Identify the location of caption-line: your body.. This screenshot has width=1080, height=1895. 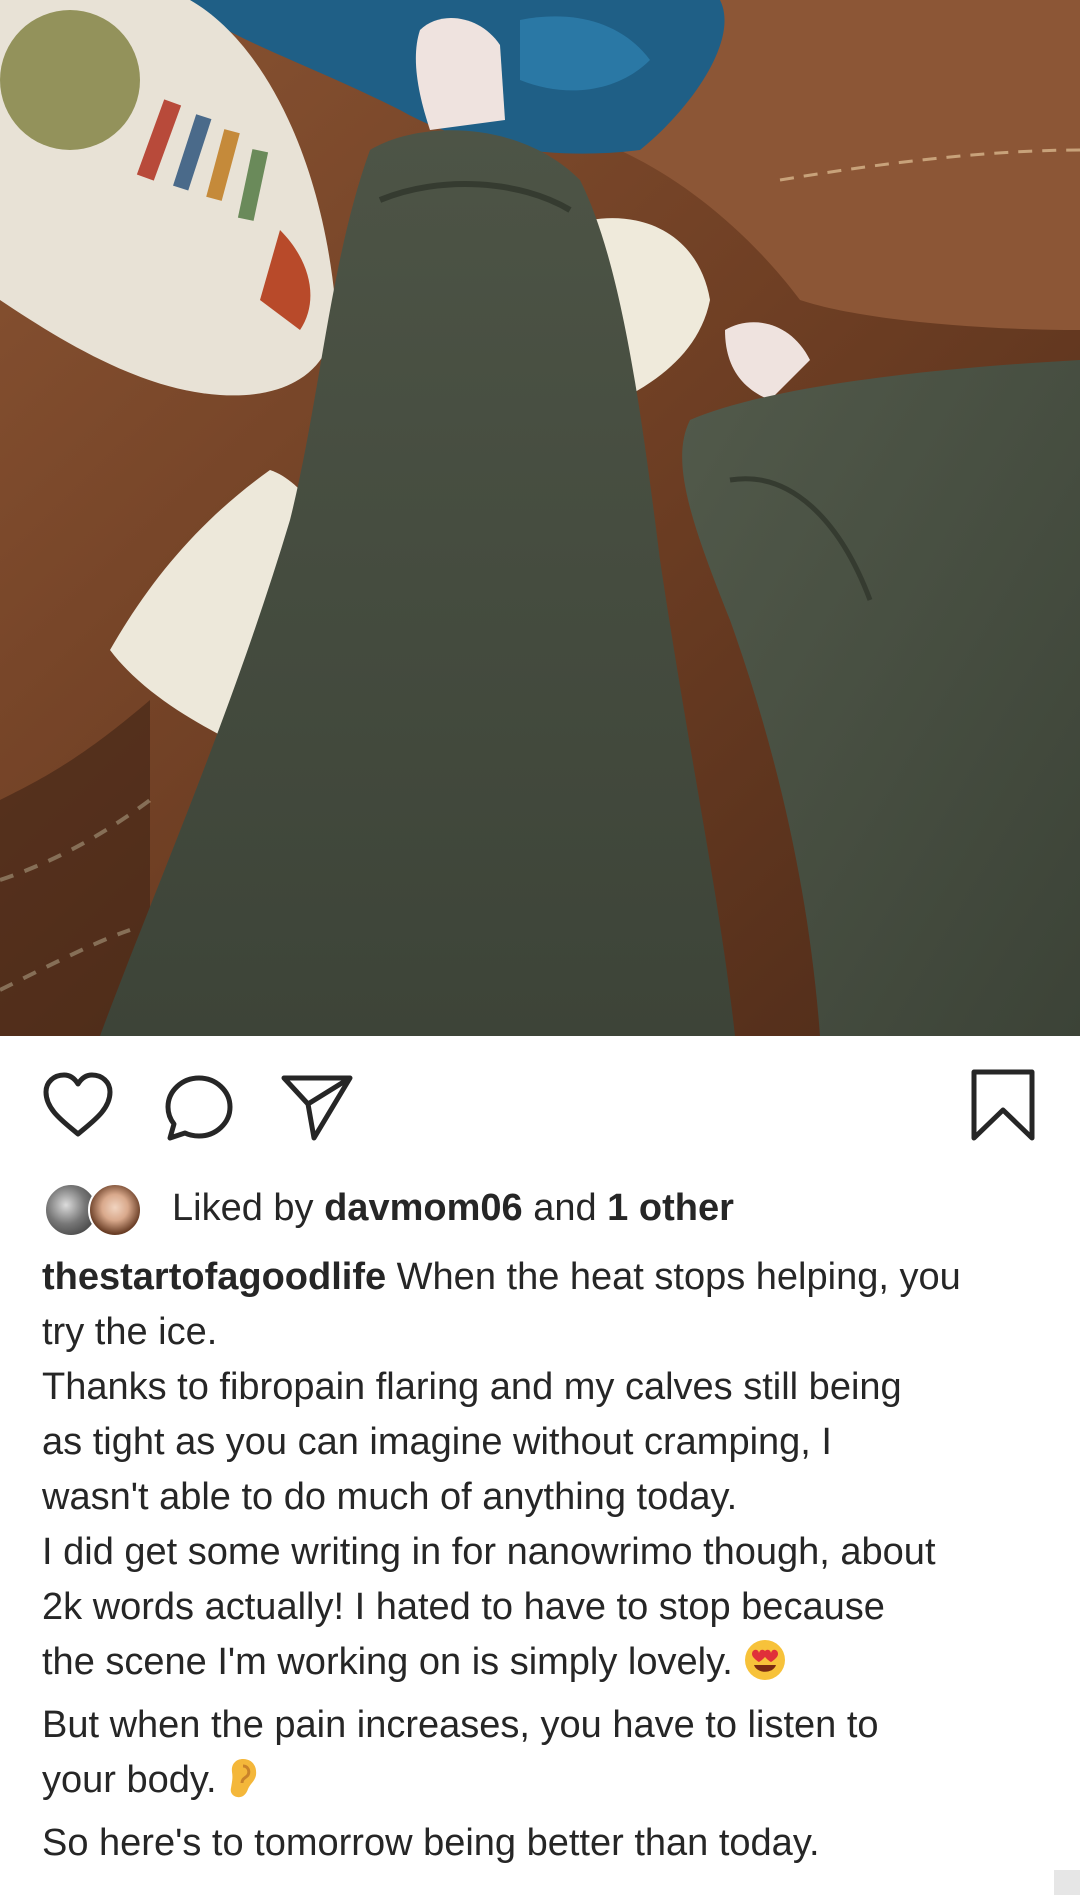
(542, 1784).